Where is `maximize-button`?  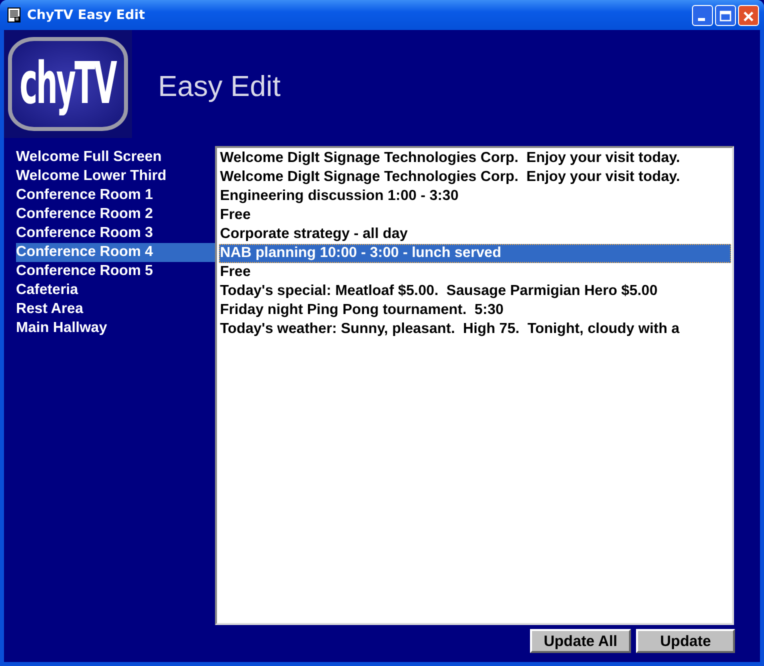
maximize-button is located at coordinates (725, 15).